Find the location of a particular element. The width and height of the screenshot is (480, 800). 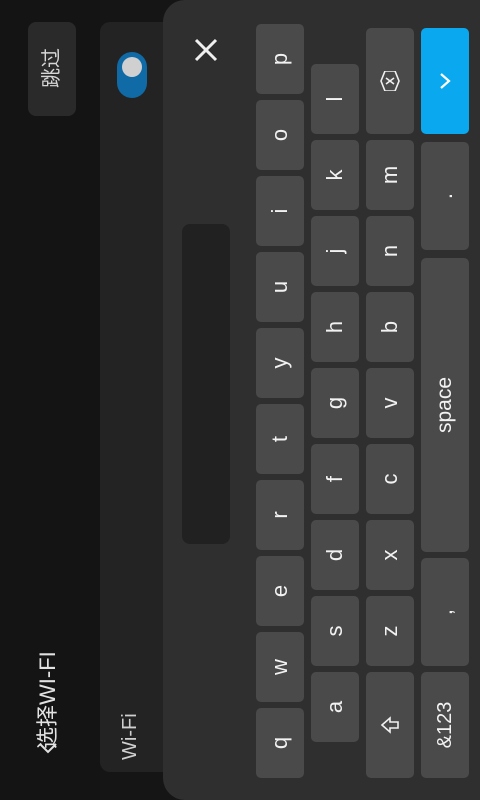

key-z: z is located at coordinates (390, 631).